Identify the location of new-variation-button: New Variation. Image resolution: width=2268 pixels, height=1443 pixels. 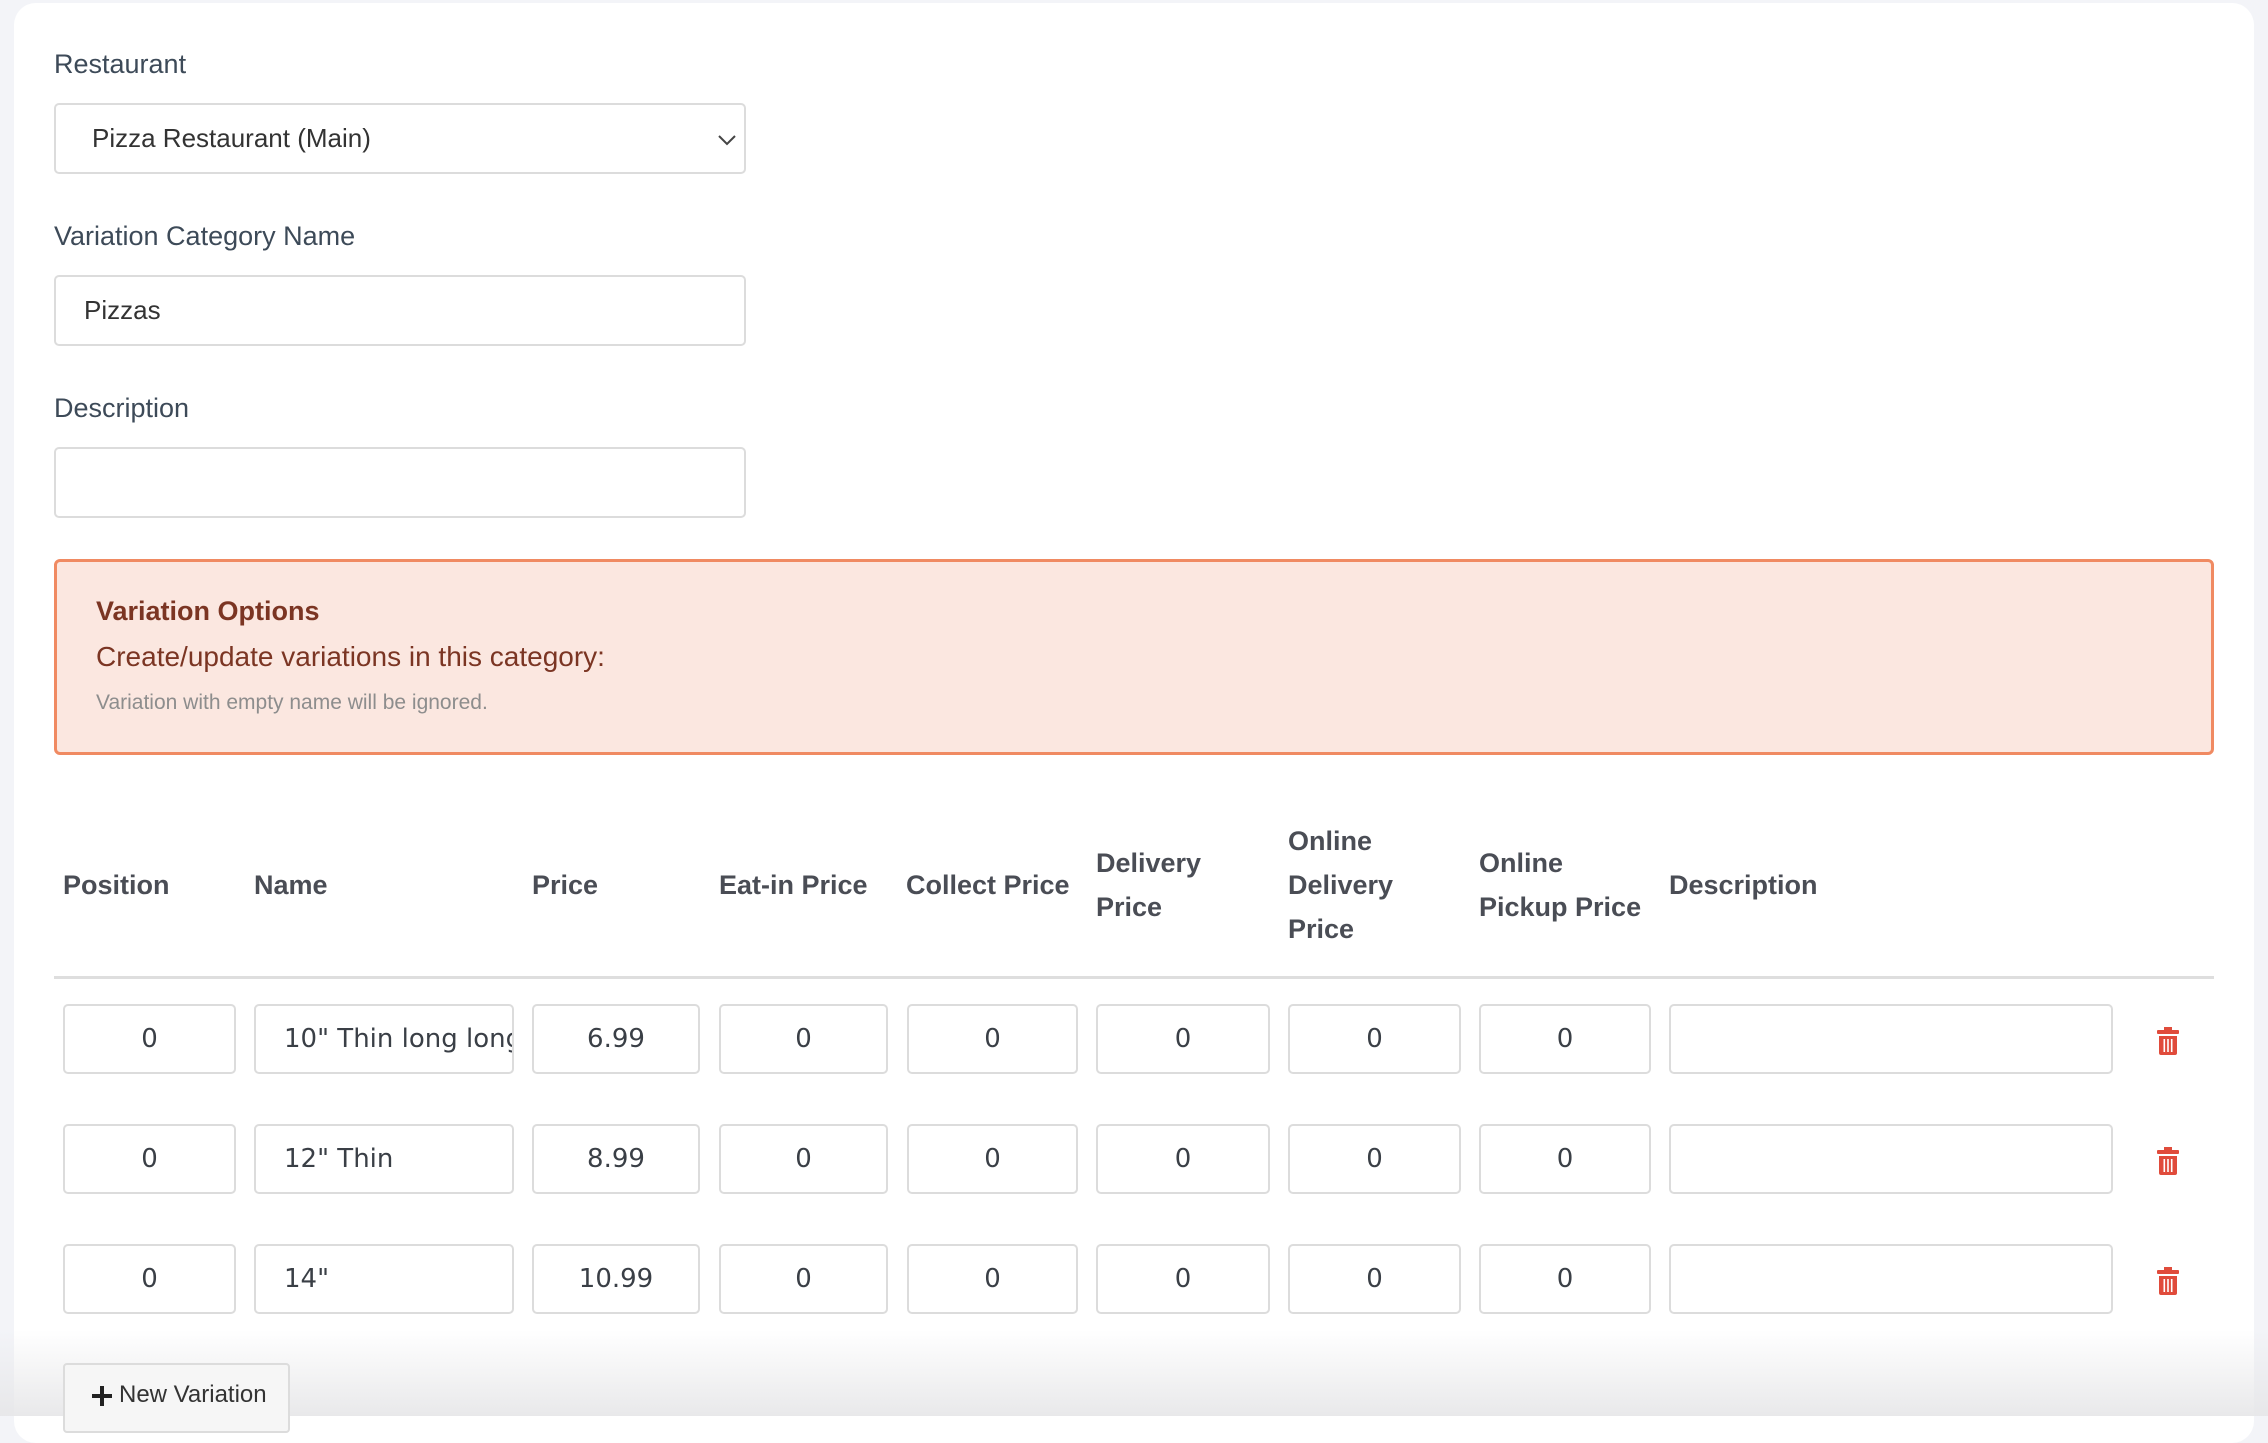
(176, 1398).